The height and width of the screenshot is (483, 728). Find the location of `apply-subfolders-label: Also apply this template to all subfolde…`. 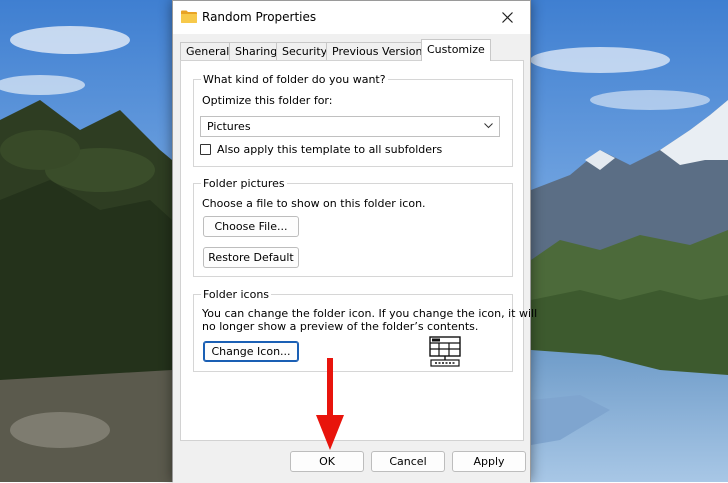

apply-subfolders-label: Also apply this template to all subfolde… is located at coordinates (330, 149).